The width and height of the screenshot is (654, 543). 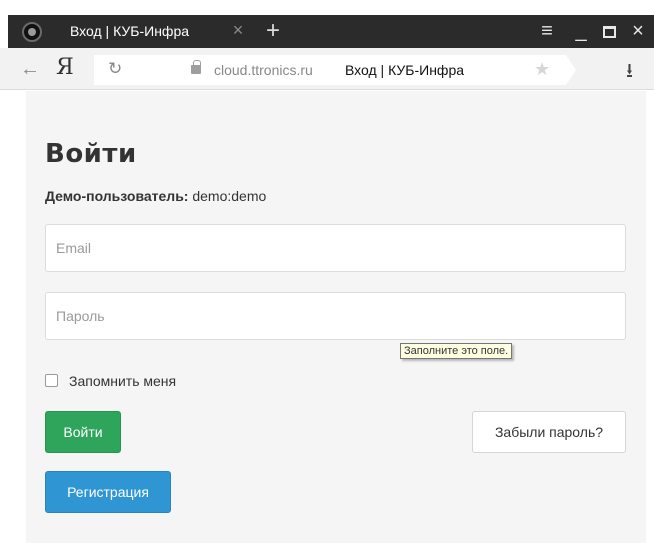 What do you see at coordinates (327, 24) in the screenshot?
I see `browser-tabbar: Вход | КУБ-Инфра × + ≡ _ ×` at bounding box center [327, 24].